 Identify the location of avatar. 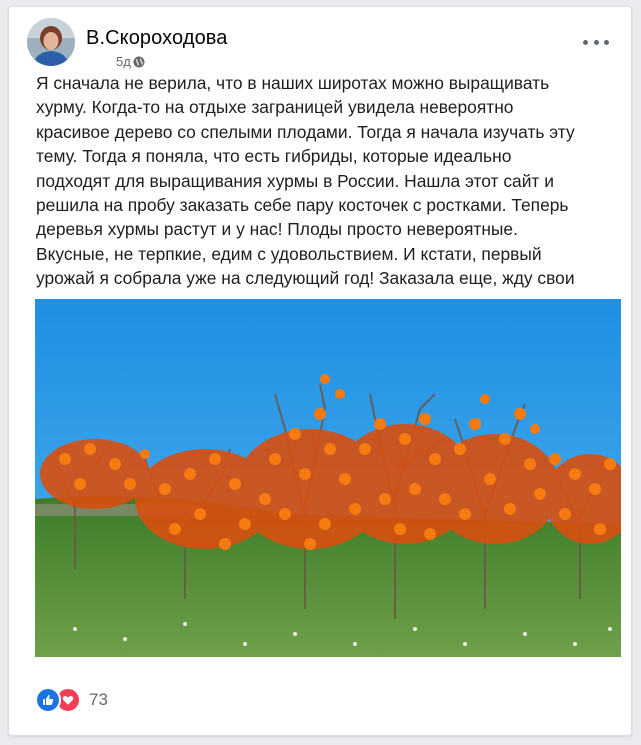
(51, 42).